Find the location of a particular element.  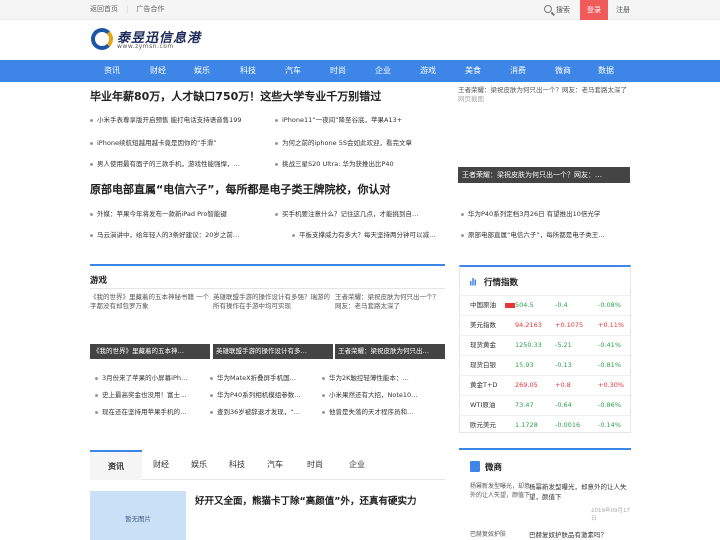

nav-item-consume: 消费 is located at coordinates (518, 71).